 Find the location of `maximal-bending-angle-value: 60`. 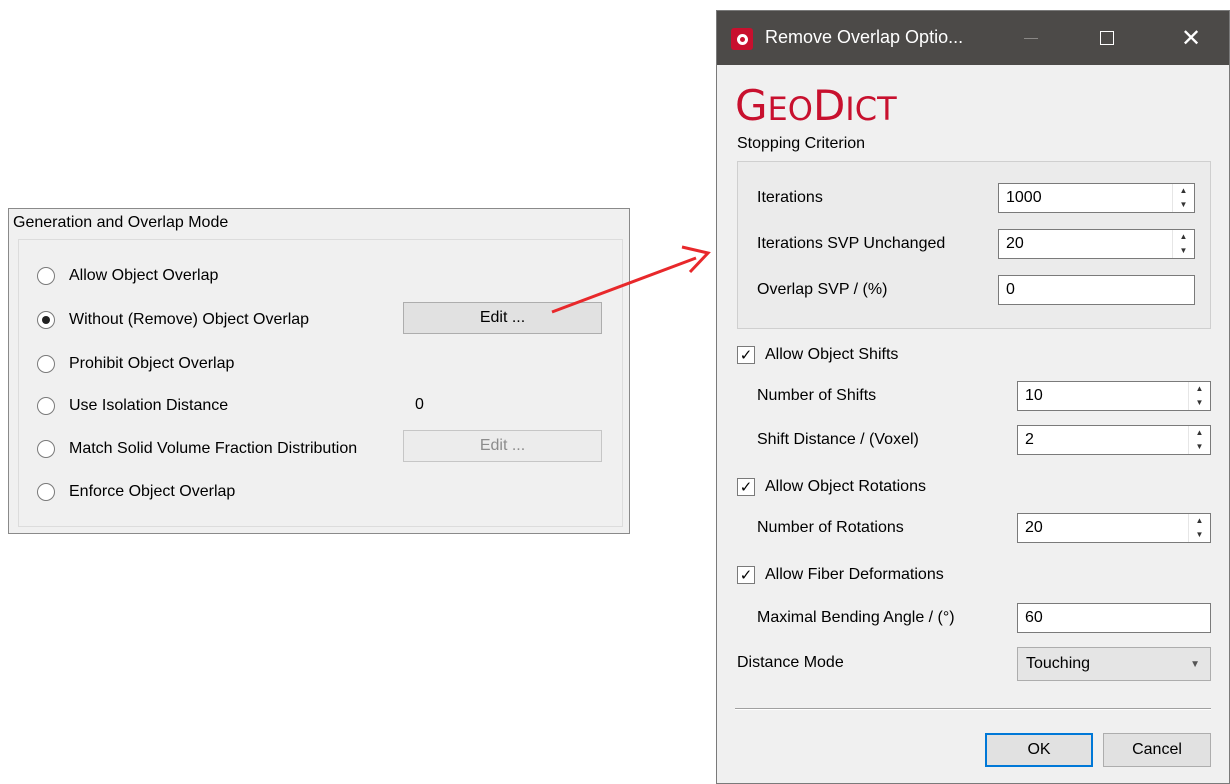

maximal-bending-angle-value: 60 is located at coordinates (1034, 617).